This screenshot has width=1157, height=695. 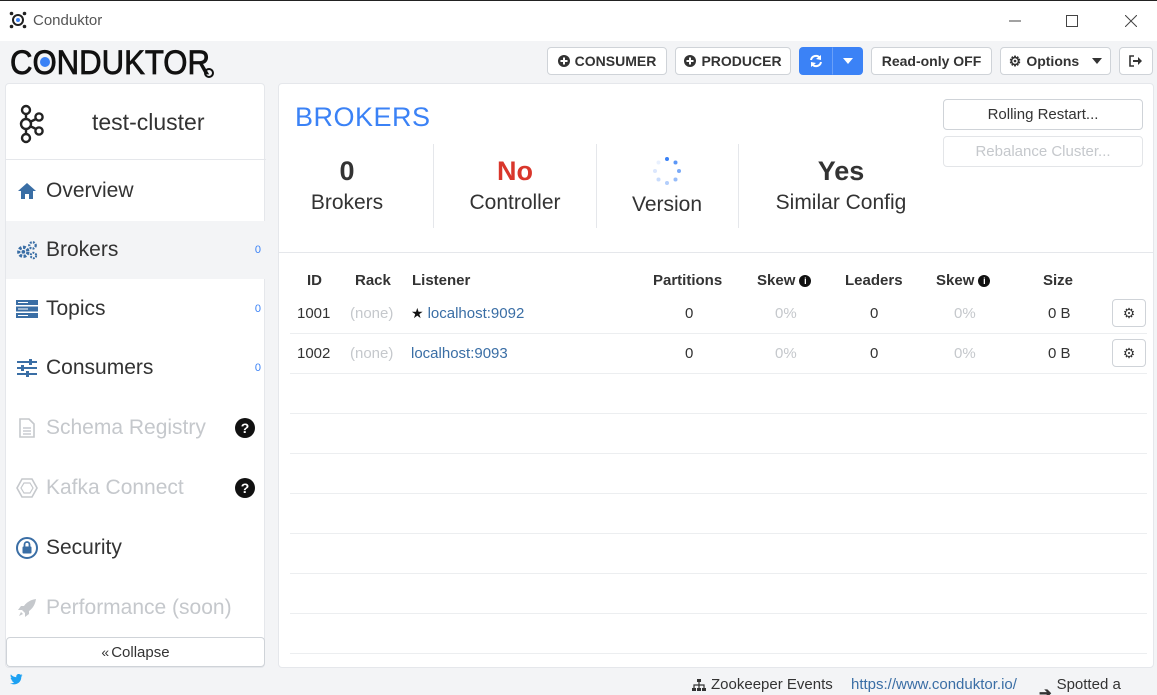 I want to click on add-consumer-button: CONSUMER, so click(x=607, y=61).